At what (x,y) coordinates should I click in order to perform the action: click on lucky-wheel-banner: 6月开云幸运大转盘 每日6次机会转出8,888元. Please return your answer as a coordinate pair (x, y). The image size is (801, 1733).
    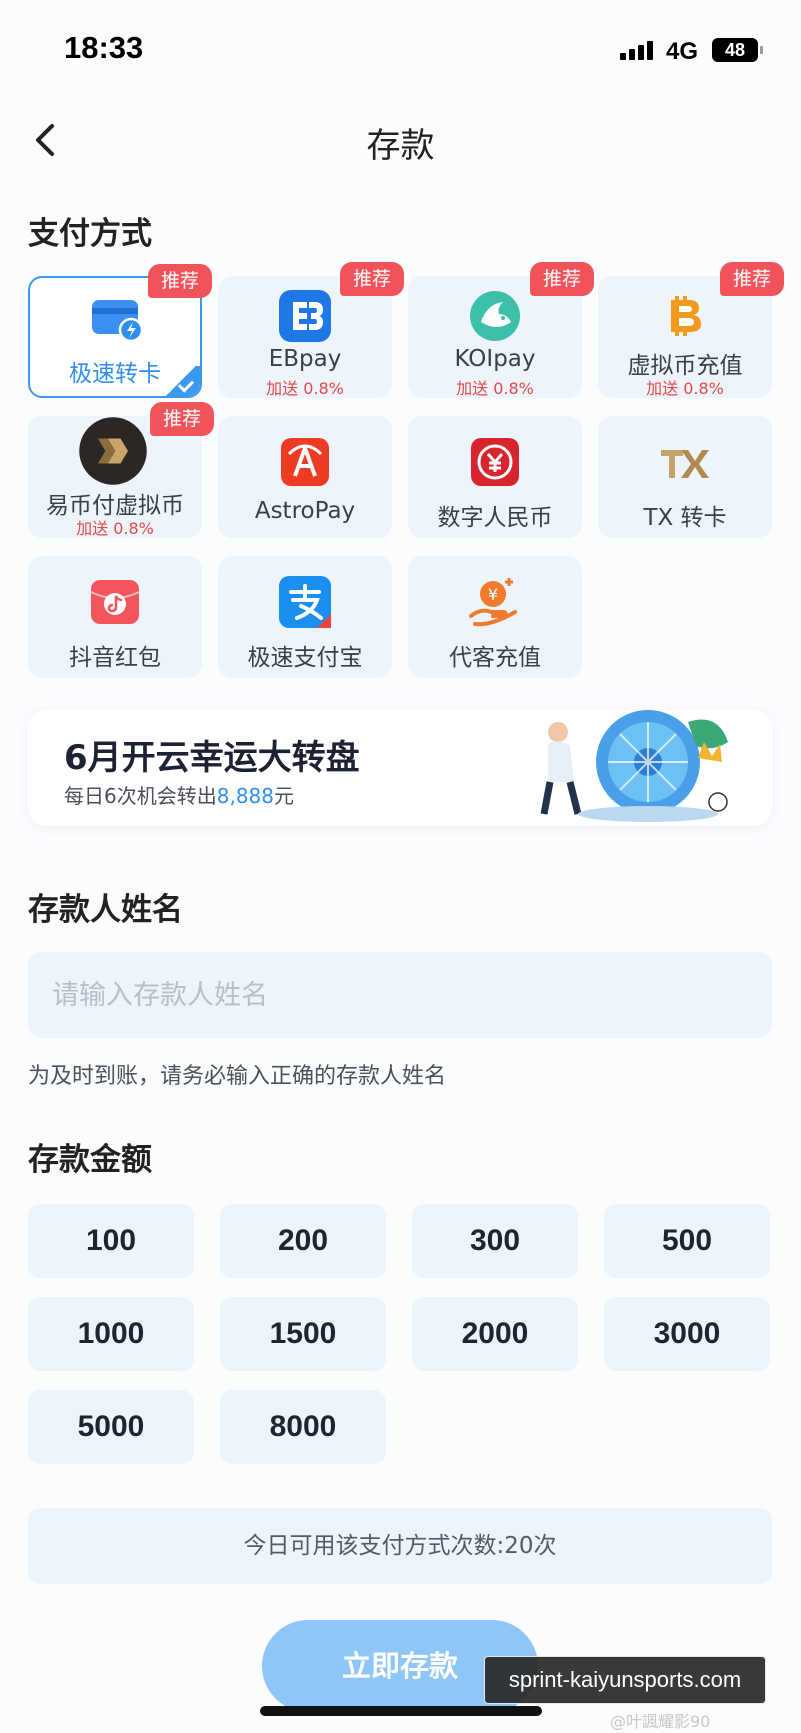
    Looking at the image, I should click on (400, 768).